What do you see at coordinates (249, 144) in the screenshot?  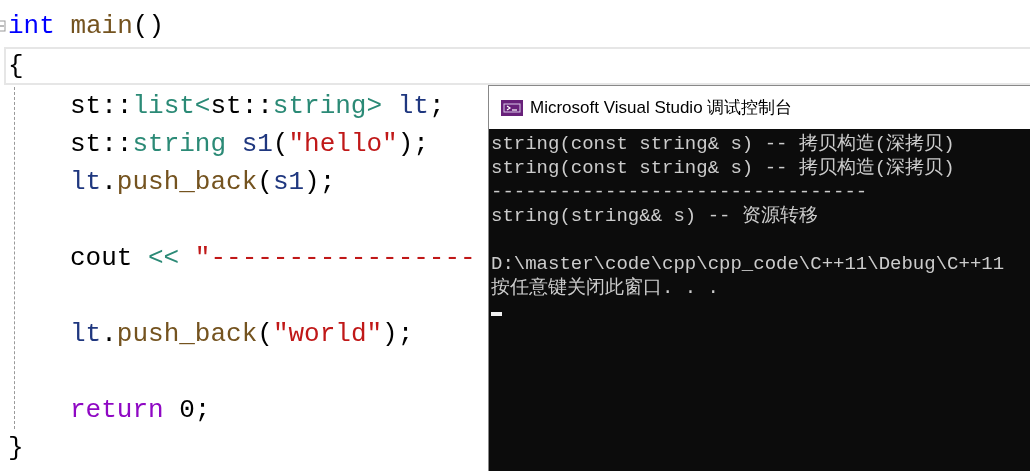 I see `code-line: st::string s1("hello");` at bounding box center [249, 144].